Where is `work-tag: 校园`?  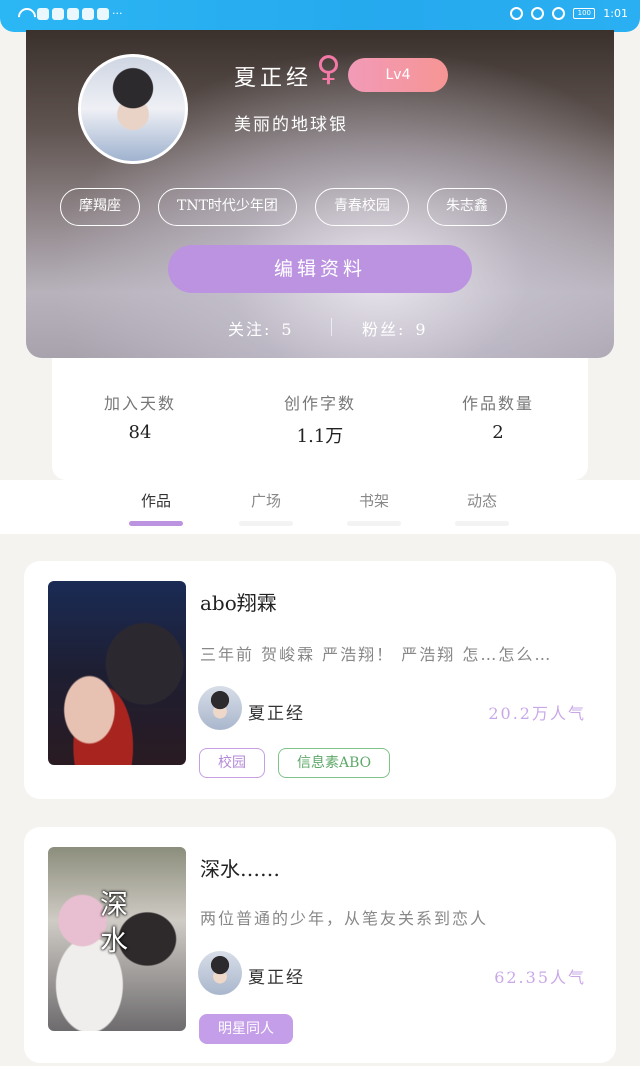 work-tag: 校园 is located at coordinates (232, 763).